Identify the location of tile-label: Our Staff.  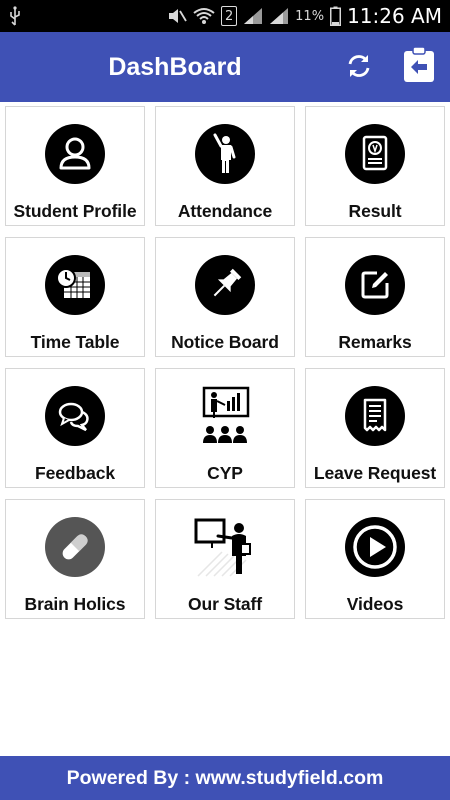
(225, 604).